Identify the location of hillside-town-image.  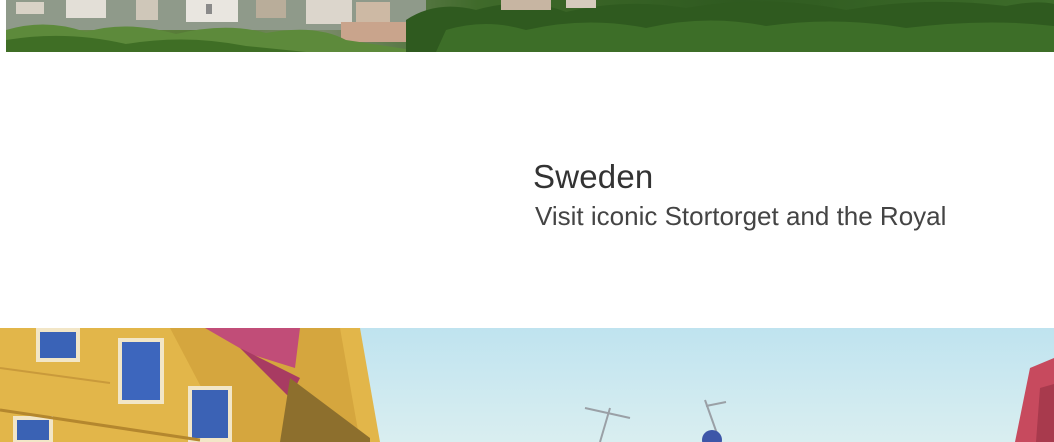
(530, 26).